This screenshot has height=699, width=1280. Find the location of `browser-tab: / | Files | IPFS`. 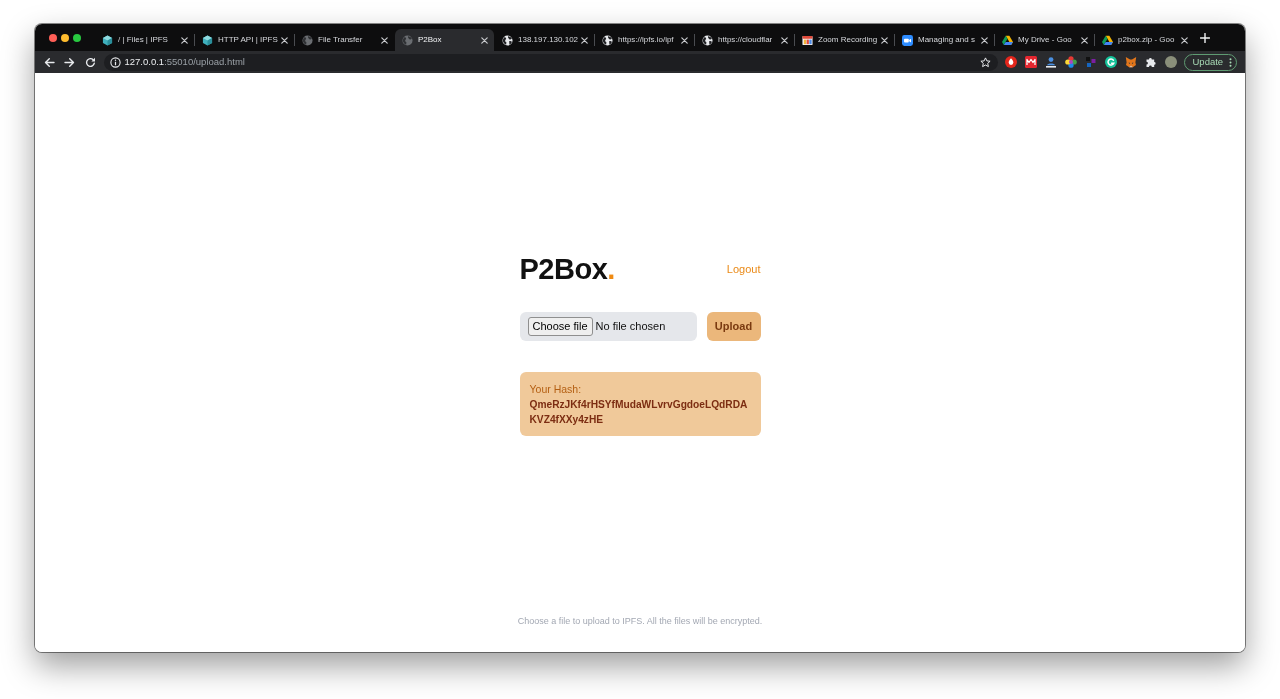

browser-tab: / | Files | IPFS is located at coordinates (144, 40).